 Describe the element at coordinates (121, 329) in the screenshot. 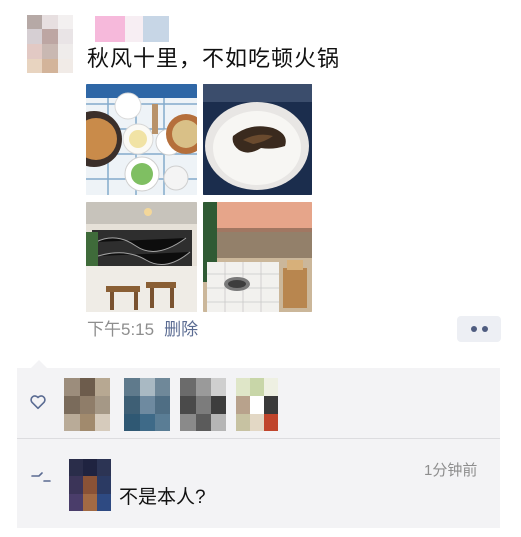

I see `post-time: 下午5:15` at that location.